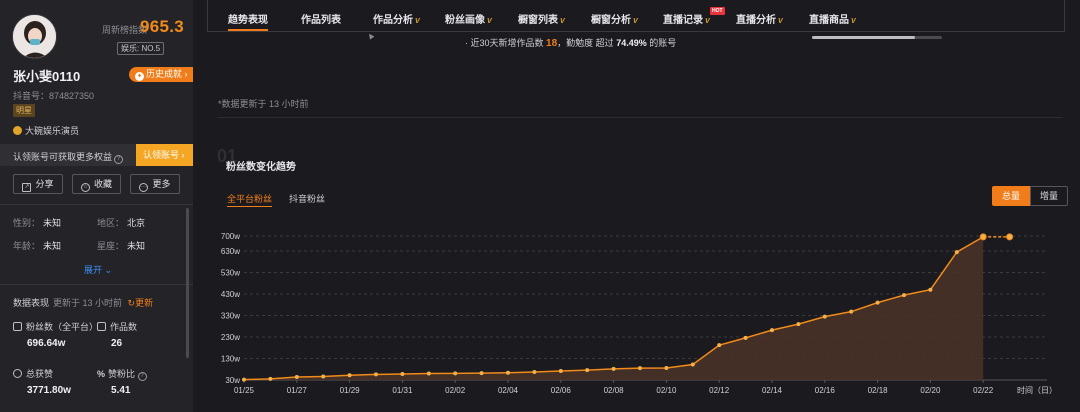  What do you see at coordinates (297, 390) in the screenshot?
I see `x-tick-label: 01/27` at bounding box center [297, 390].